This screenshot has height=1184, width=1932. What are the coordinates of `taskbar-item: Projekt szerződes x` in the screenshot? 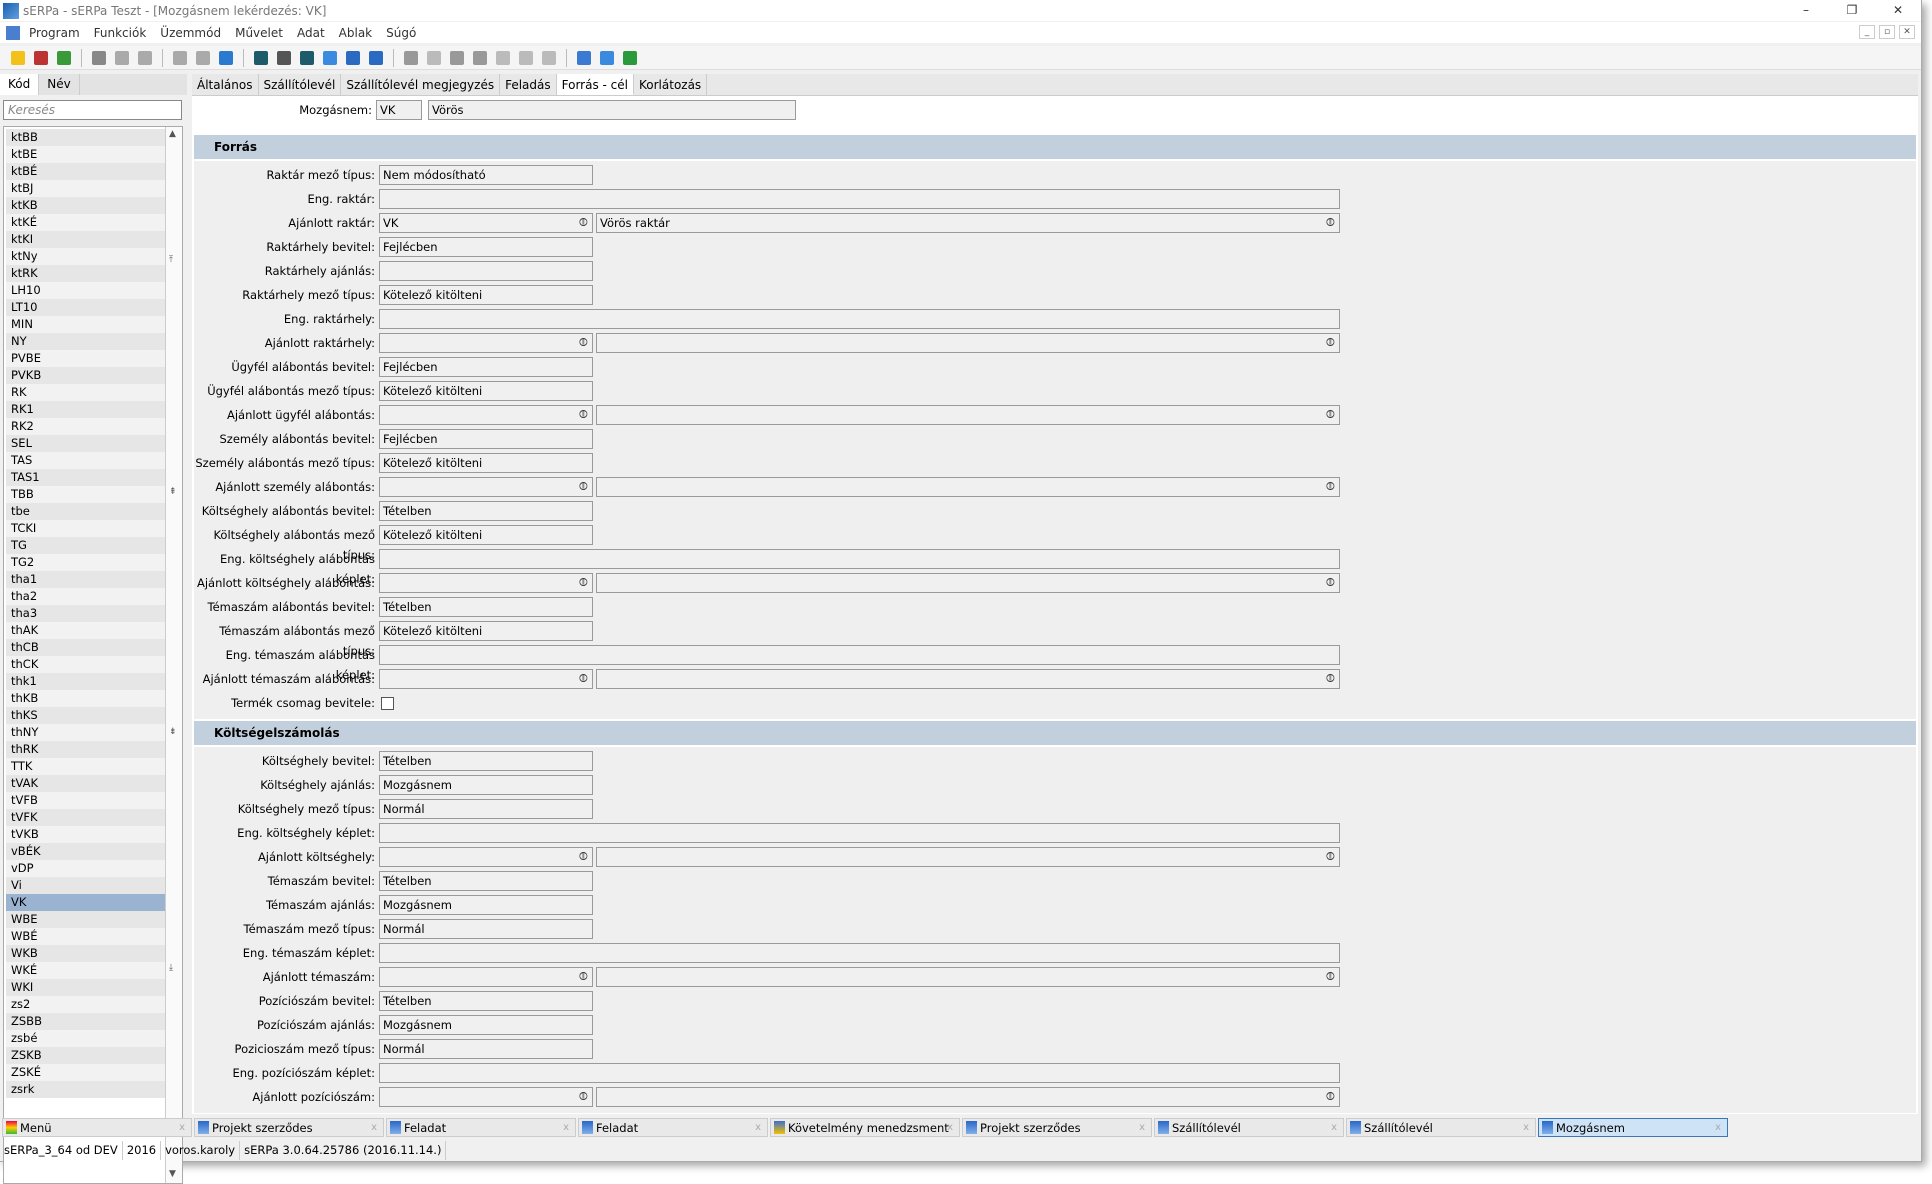 It's located at (289, 1127).